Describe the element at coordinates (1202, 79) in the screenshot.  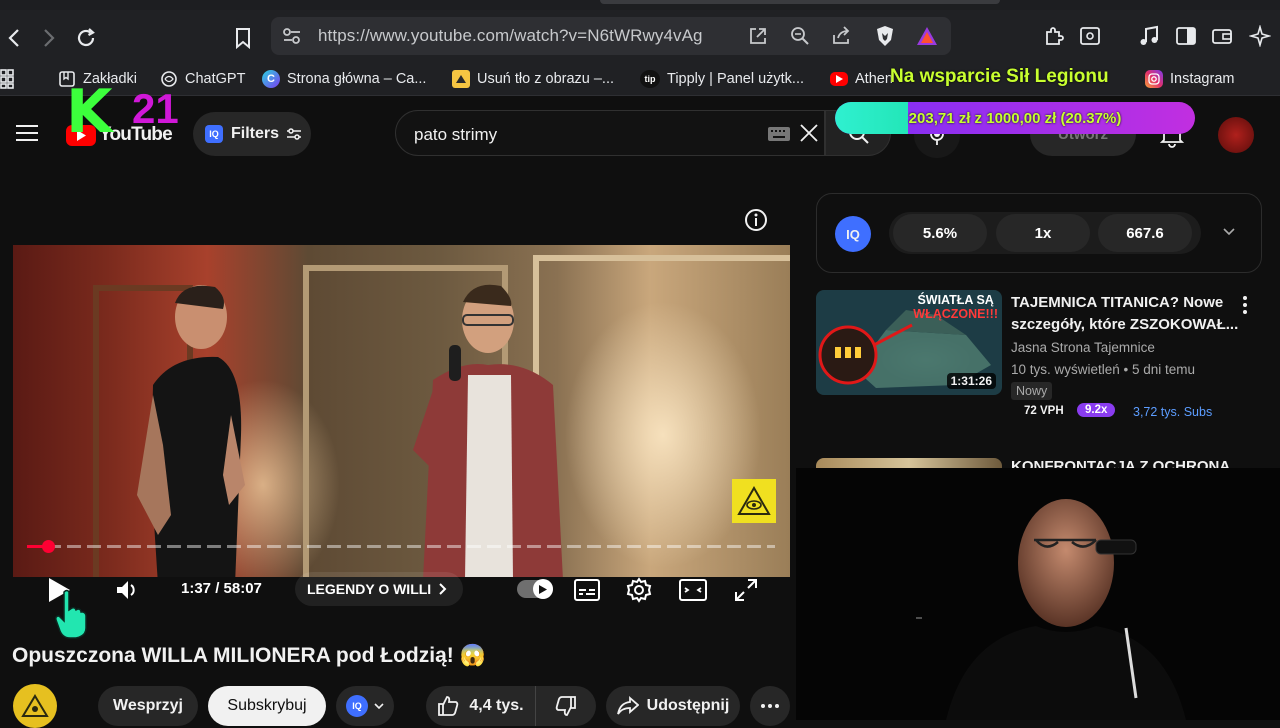
I see `bookmark-label: Instagram` at that location.